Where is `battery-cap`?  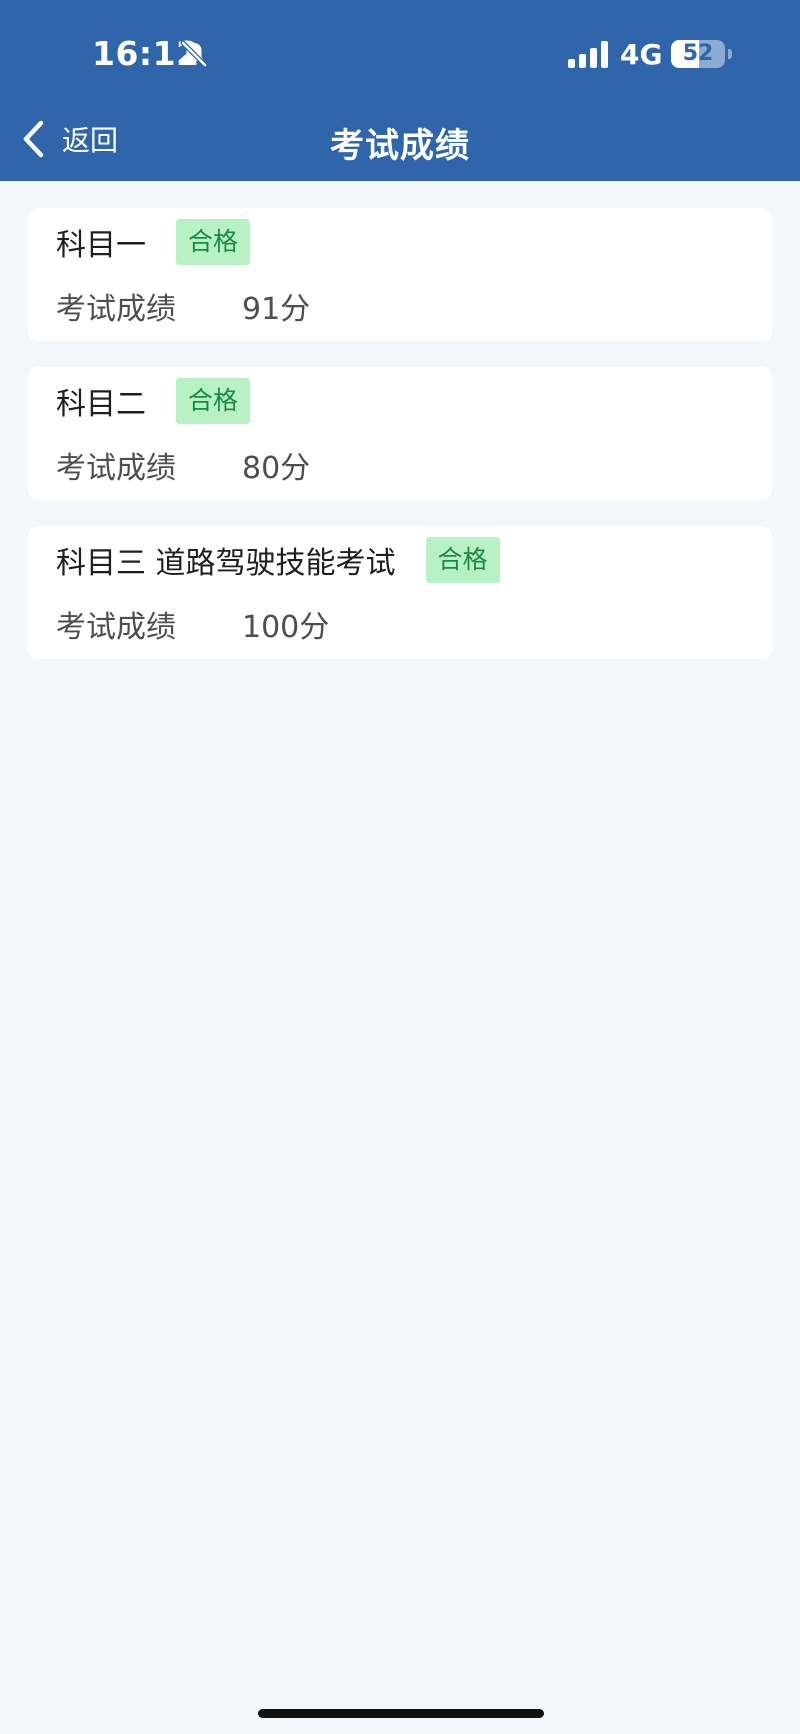
battery-cap is located at coordinates (730, 54).